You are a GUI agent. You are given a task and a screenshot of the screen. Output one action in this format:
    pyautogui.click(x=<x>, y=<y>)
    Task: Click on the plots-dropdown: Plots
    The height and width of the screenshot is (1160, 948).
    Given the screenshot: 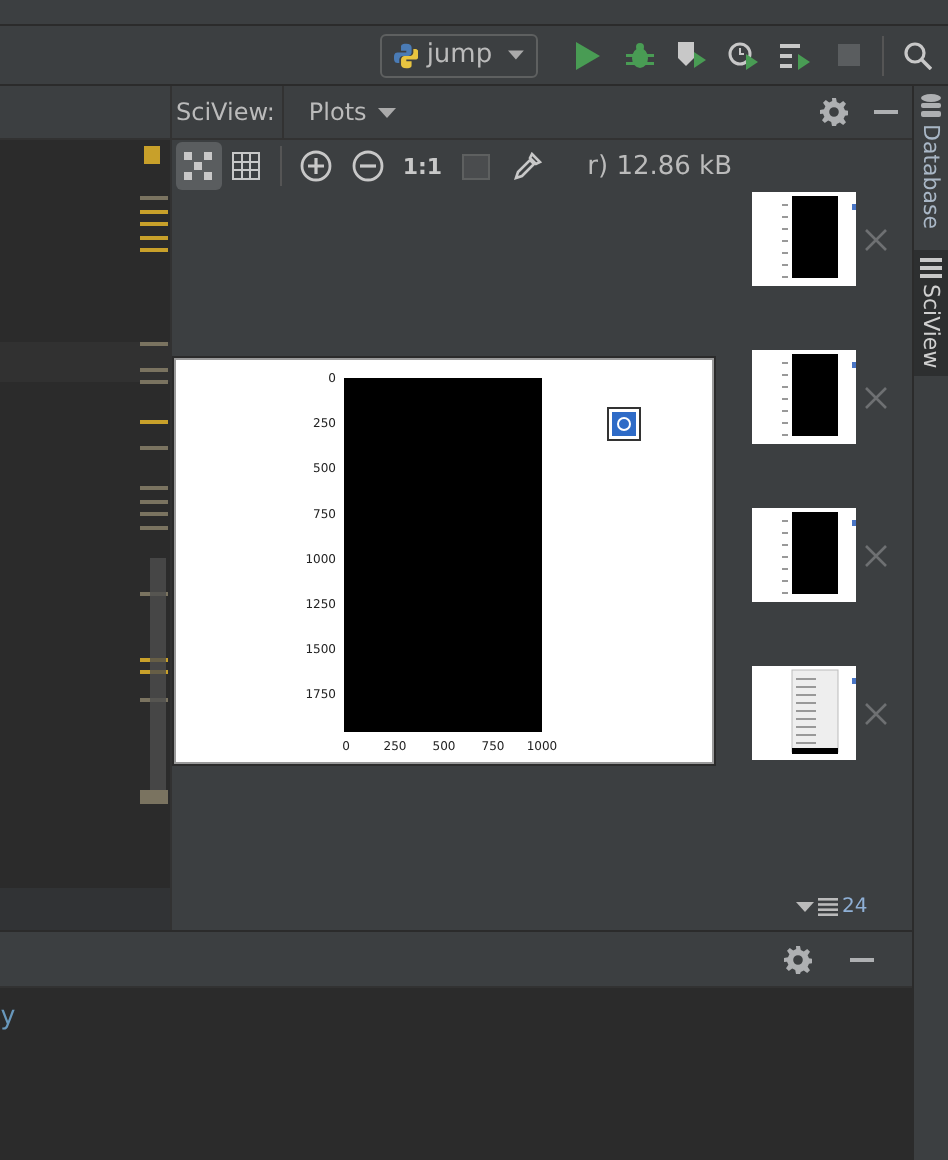 What is the action you would take?
    pyautogui.click(x=352, y=112)
    